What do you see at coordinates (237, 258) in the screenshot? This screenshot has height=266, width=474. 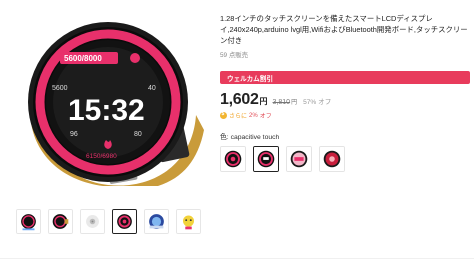 I see `divider` at bounding box center [237, 258].